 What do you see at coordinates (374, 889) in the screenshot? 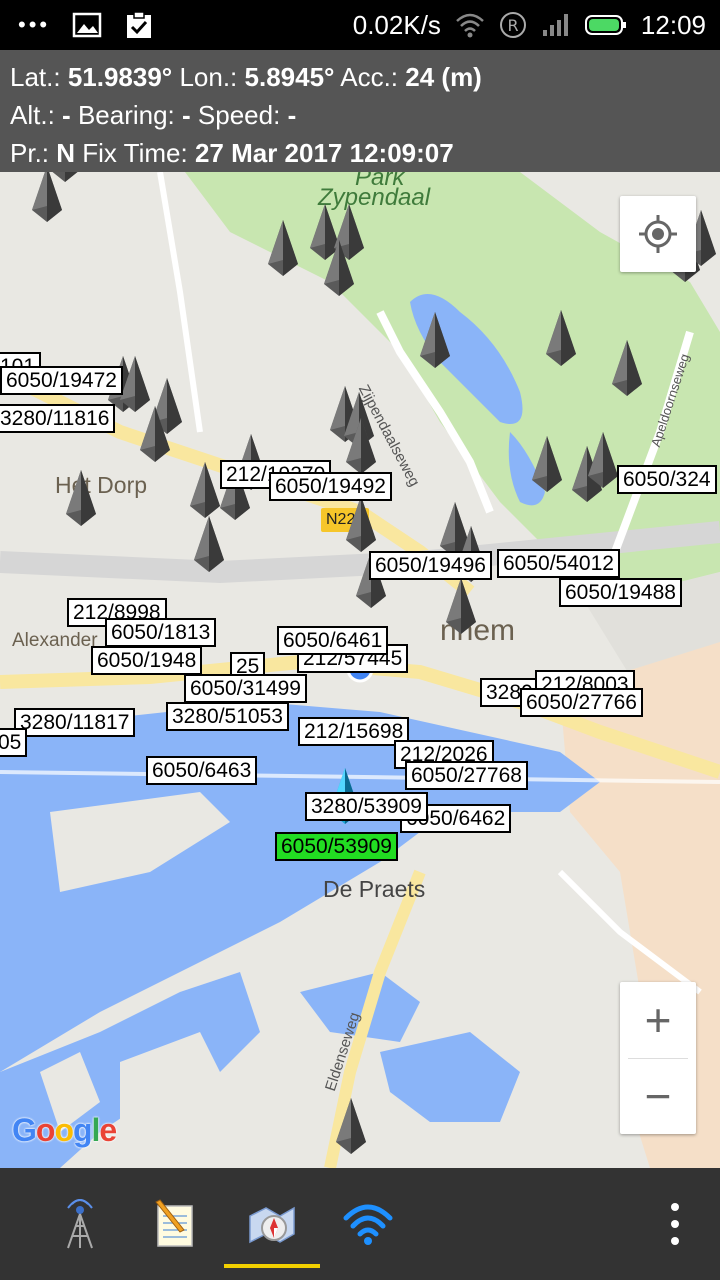
I see `place-label-de-praets: De Praets` at bounding box center [374, 889].